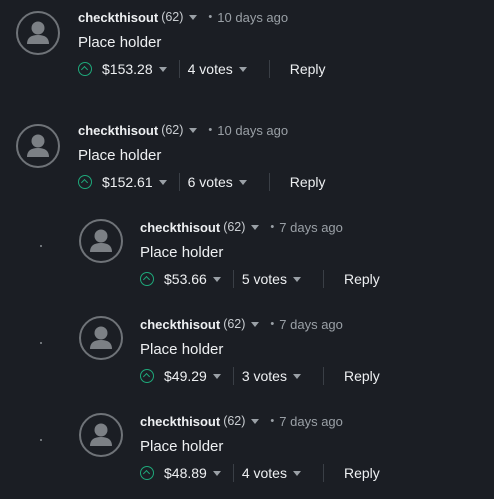  What do you see at coordinates (127, 69) in the screenshot?
I see `payout-amount: $153.28` at bounding box center [127, 69].